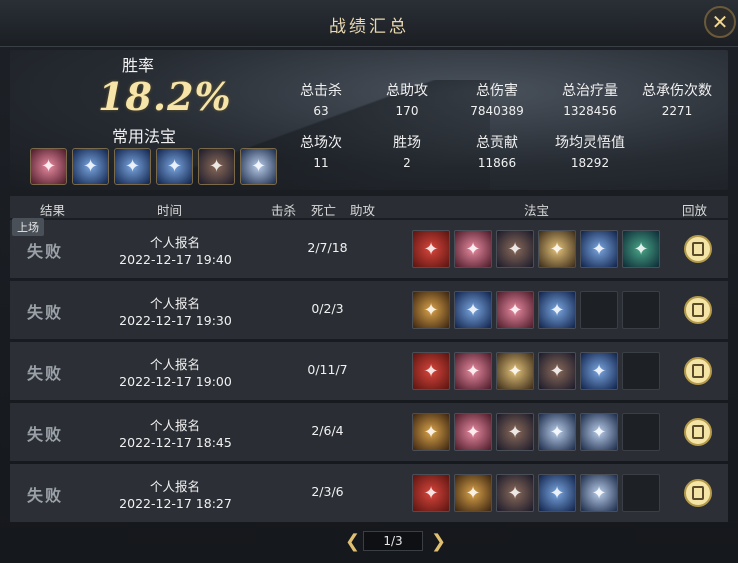  What do you see at coordinates (695, 210) in the screenshot?
I see `col-replay: 回放` at bounding box center [695, 210].